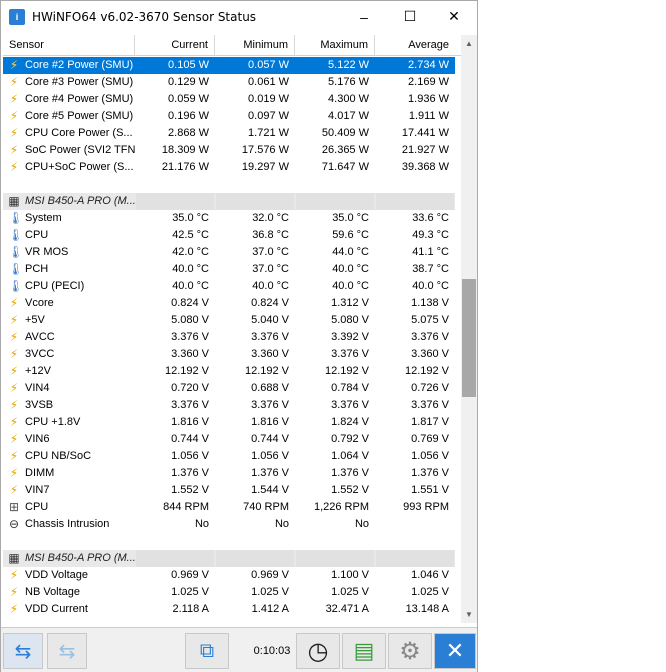  What do you see at coordinates (229, 252) in the screenshot?
I see `sensor-row: 🌡 VR MOS 42.0 °C 37.0 °C 44.0 °C 41.1 °C` at bounding box center [229, 252].